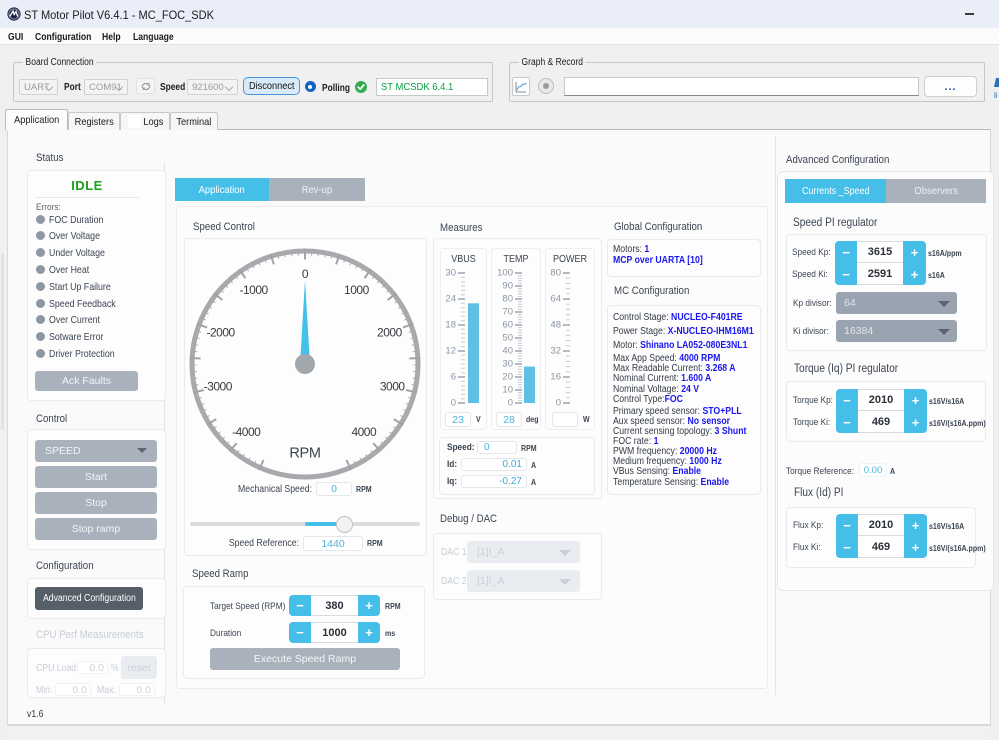 Image resolution: width=999 pixels, height=740 pixels. Describe the element at coordinates (390, 333) in the screenshot. I see `svg-text: 2000` at that location.